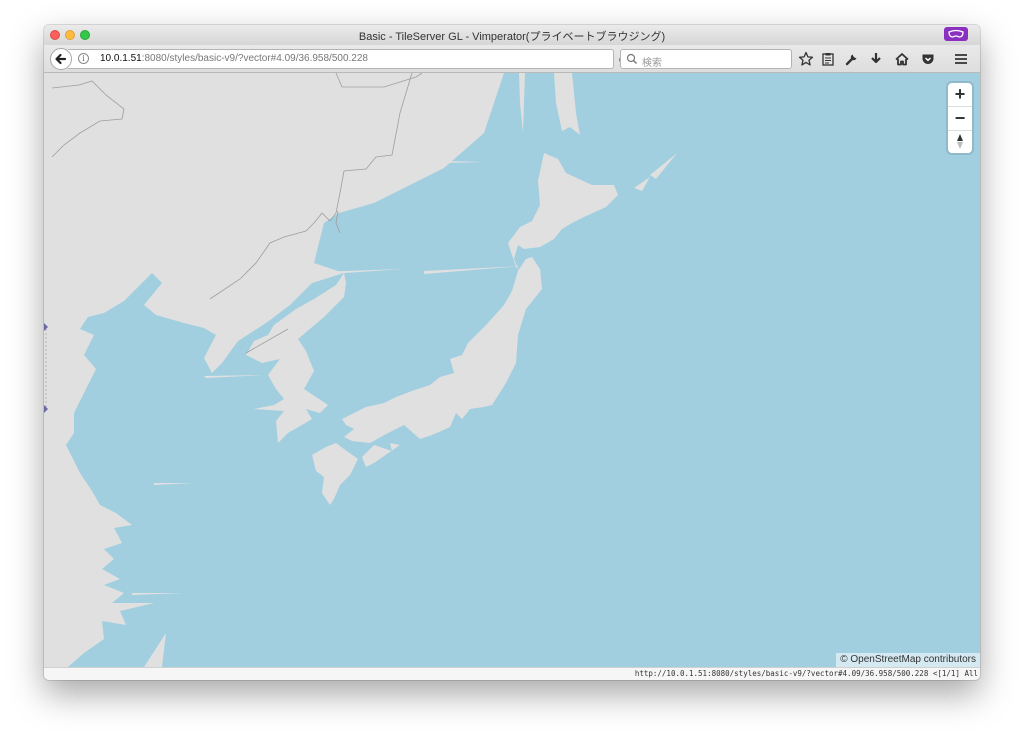  What do you see at coordinates (442, 350) in the screenshot?
I see `honshu-land` at bounding box center [442, 350].